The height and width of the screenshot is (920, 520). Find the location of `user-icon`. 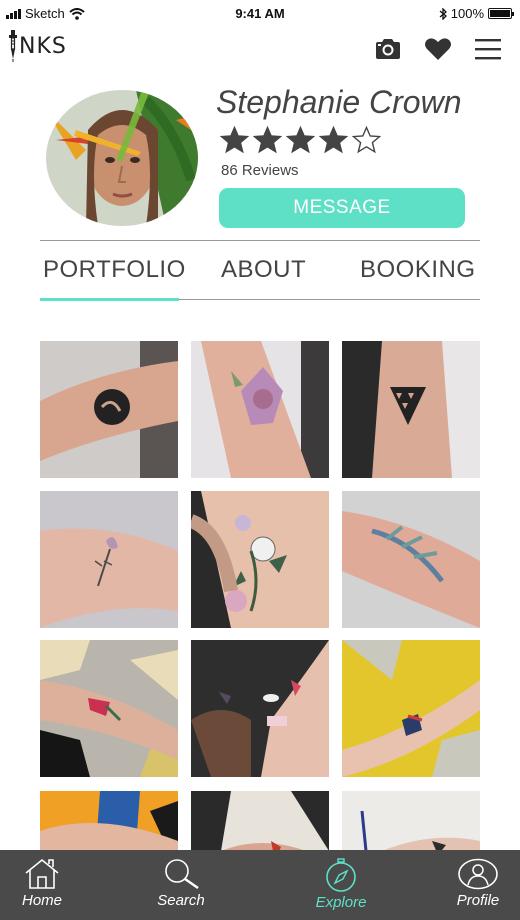

user-icon is located at coordinates (478, 874).